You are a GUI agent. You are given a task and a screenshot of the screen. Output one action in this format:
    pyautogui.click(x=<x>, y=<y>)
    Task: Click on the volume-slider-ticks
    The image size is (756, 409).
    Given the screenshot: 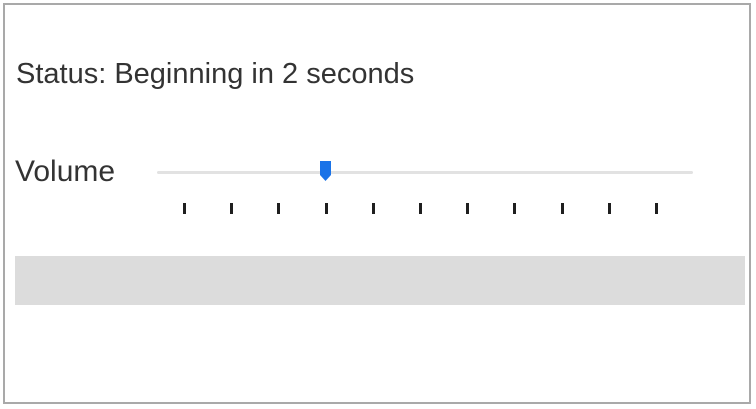 What is the action you would take?
    pyautogui.click(x=425, y=209)
    